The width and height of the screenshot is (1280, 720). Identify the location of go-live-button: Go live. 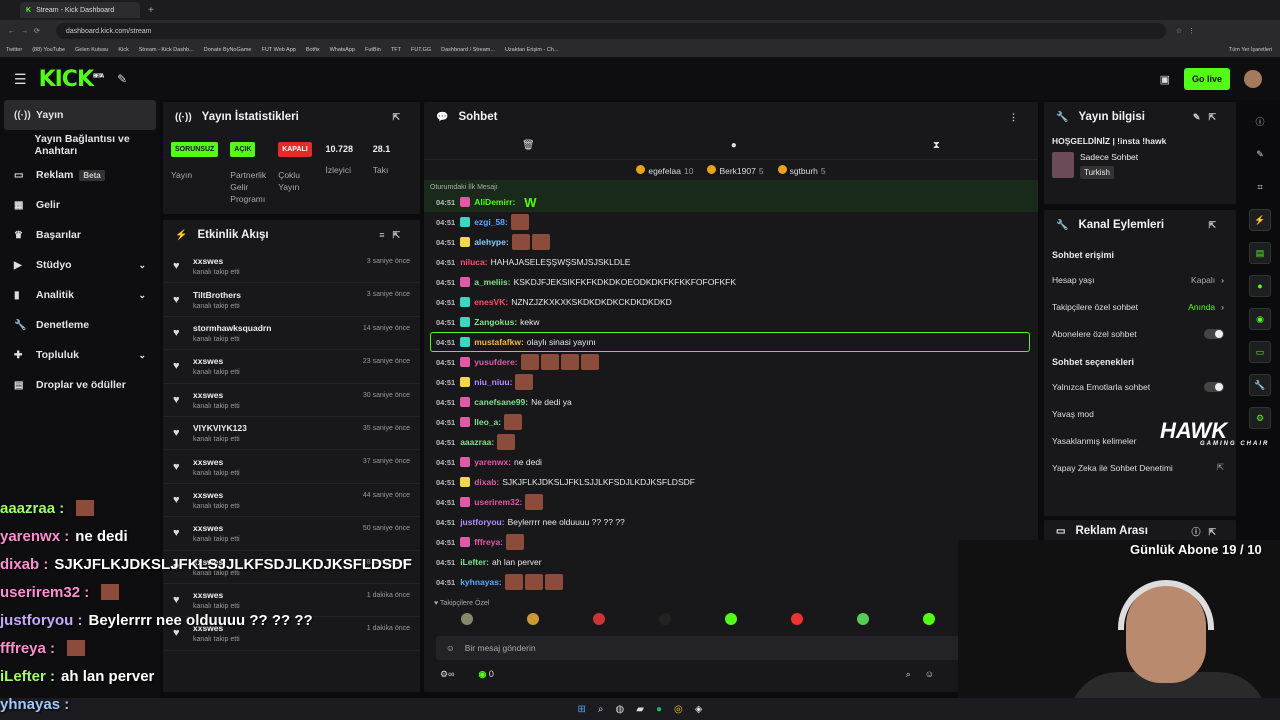
(1206, 79).